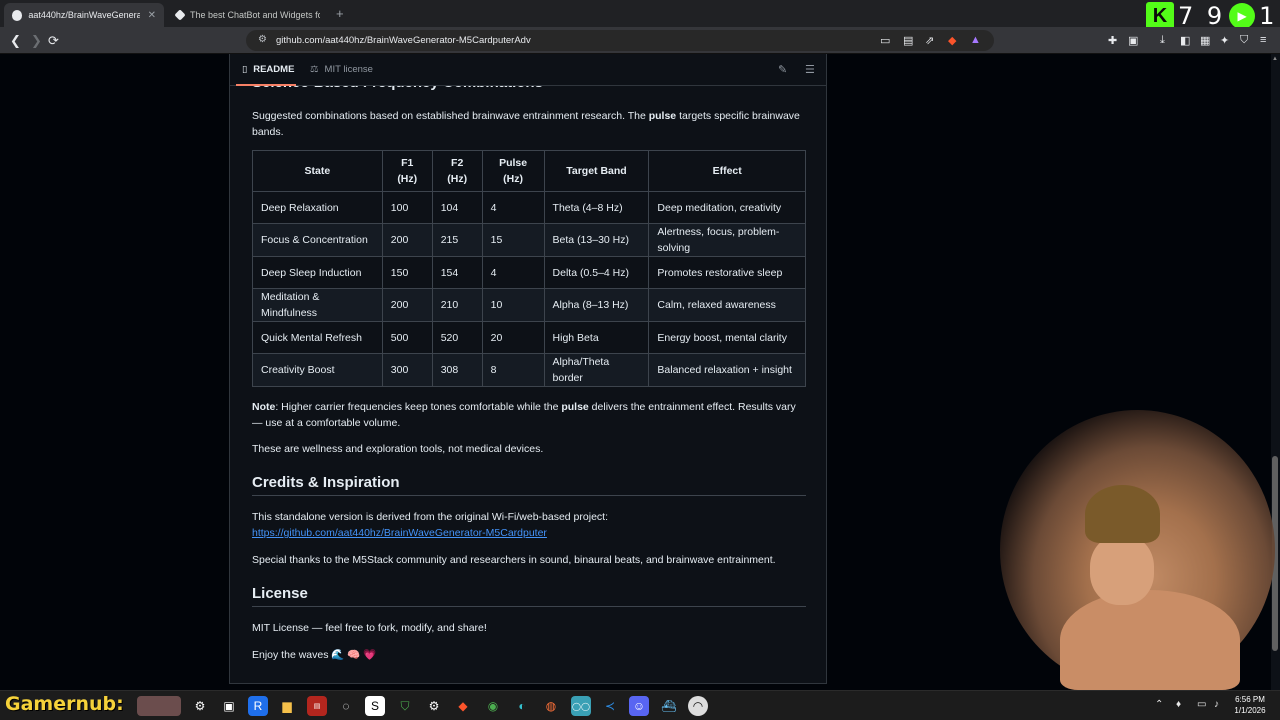  I want to click on cell-band: High Beta, so click(596, 337).